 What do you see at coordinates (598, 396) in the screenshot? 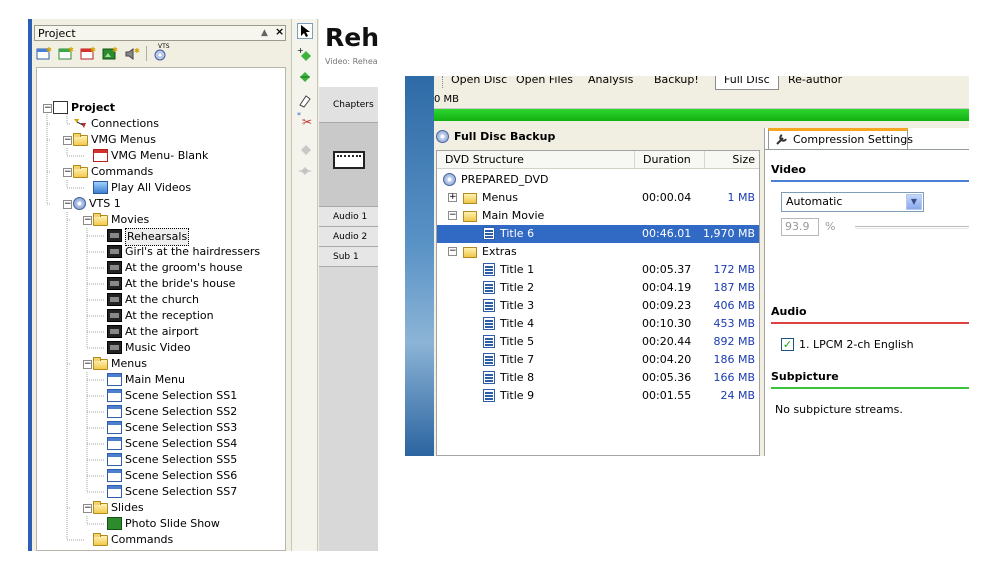
I see `list-row-title-9: Title 9 00:01.55 24 MB` at bounding box center [598, 396].